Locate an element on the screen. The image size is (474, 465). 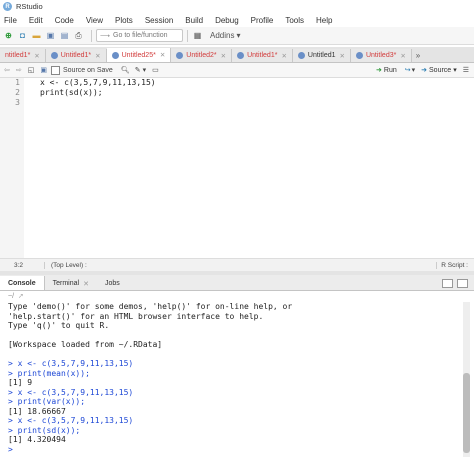
editor-tab: Untitled25* ✕ is located at coordinates (139, 55).